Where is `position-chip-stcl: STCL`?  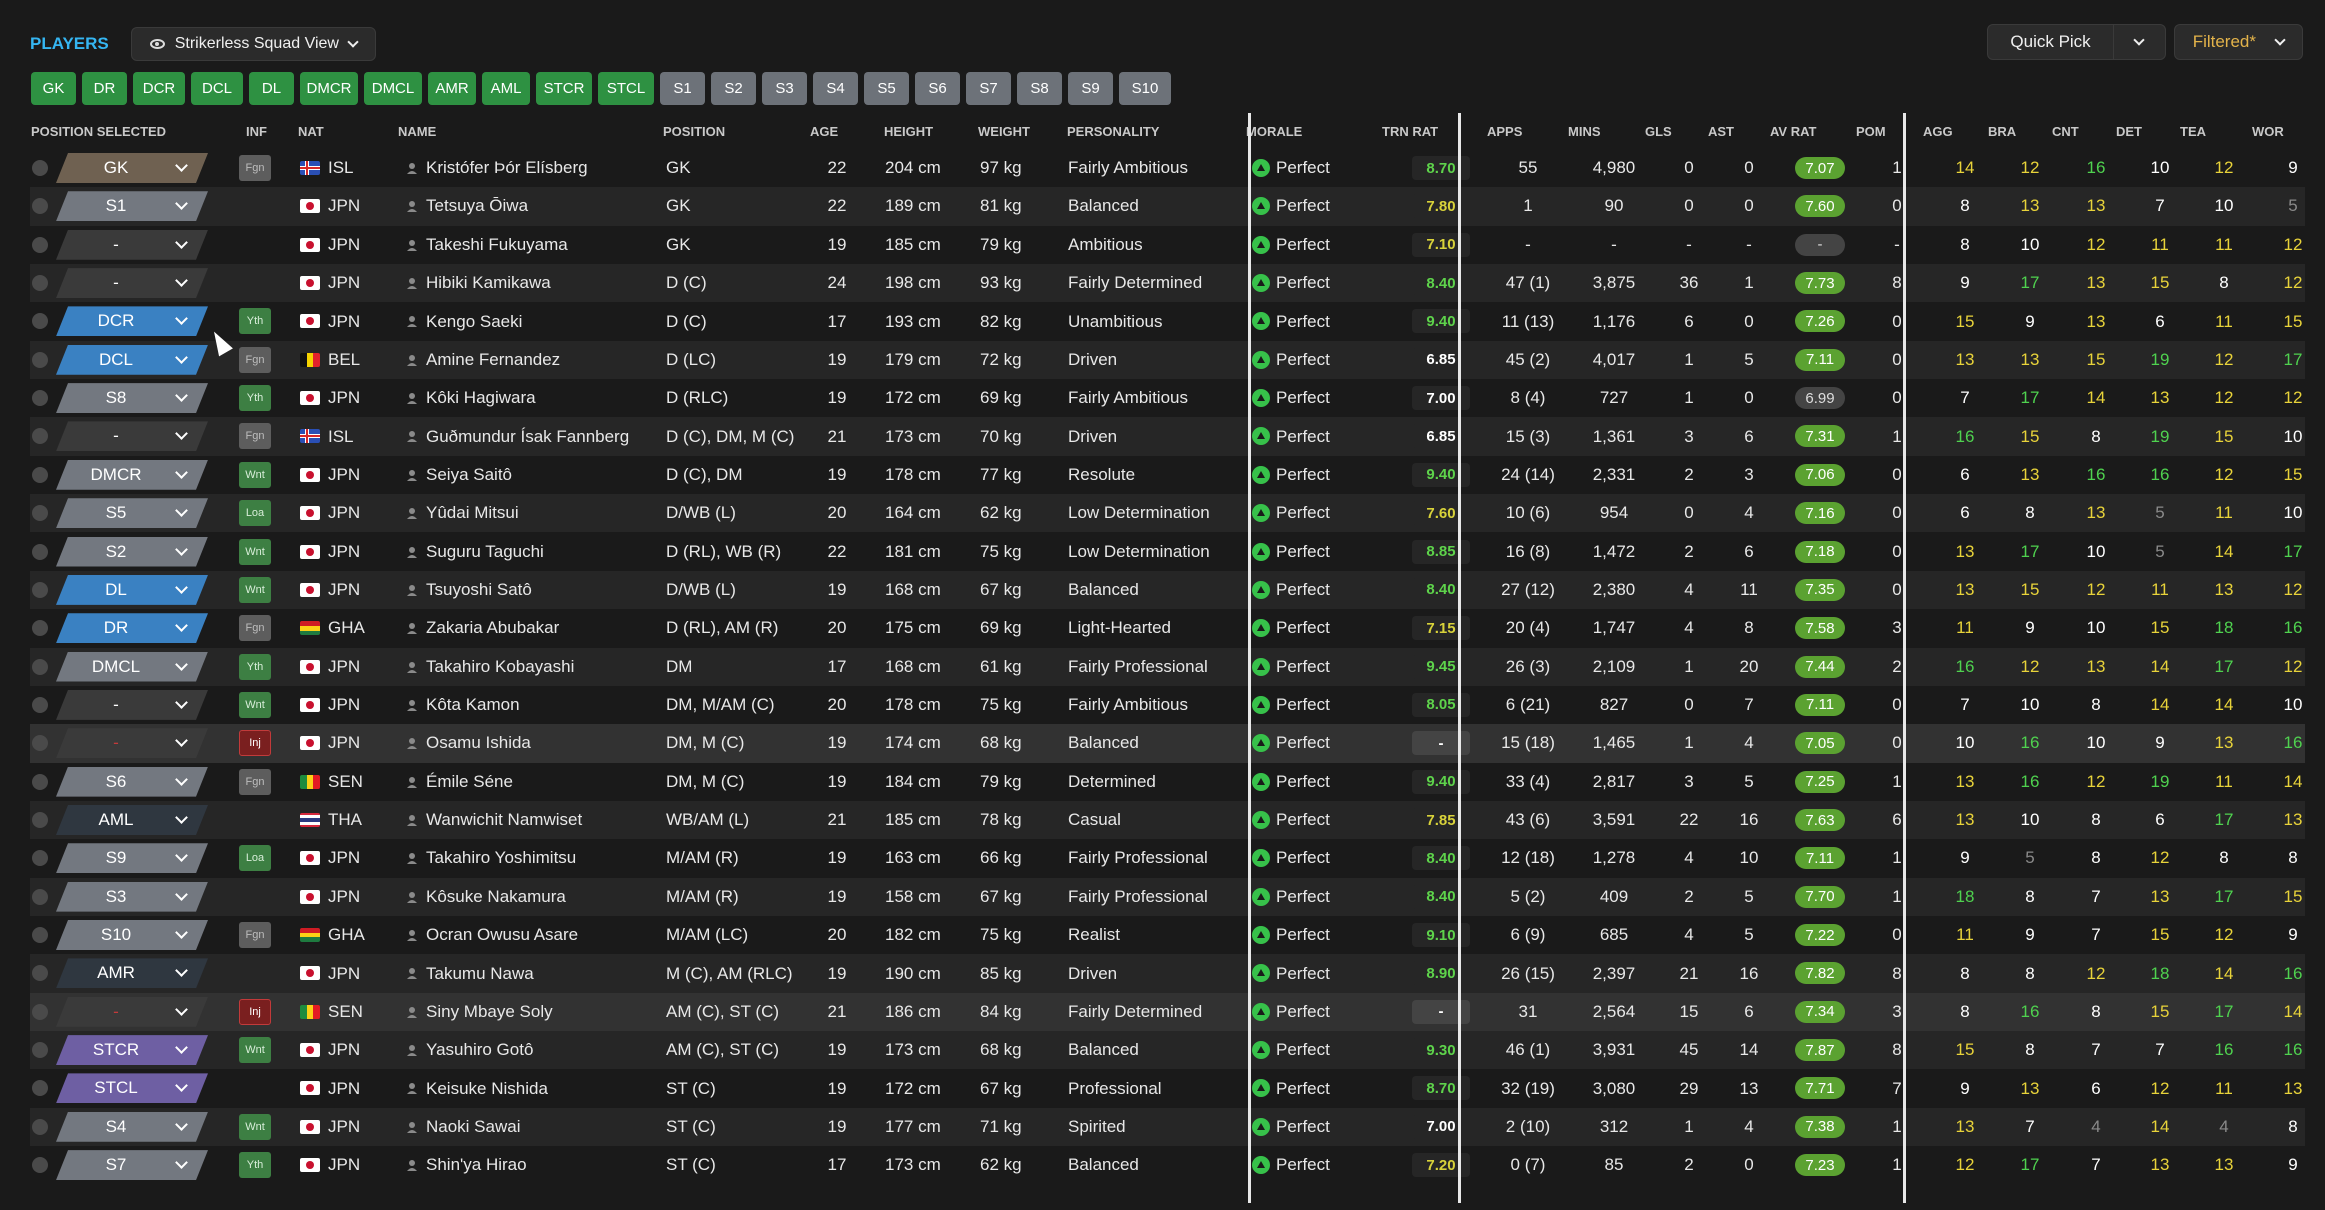
position-chip-stcl: STCL is located at coordinates (626, 88).